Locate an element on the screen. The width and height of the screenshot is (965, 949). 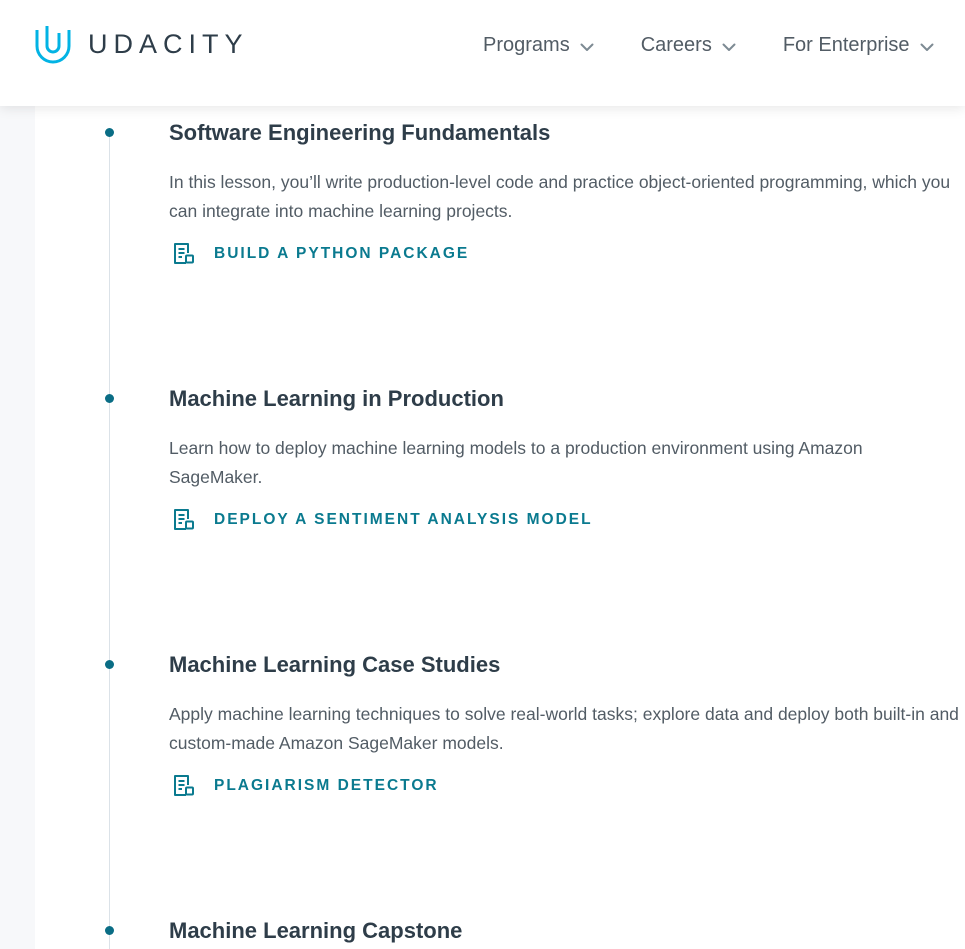
nav-item-label: Programs is located at coordinates (526, 45).